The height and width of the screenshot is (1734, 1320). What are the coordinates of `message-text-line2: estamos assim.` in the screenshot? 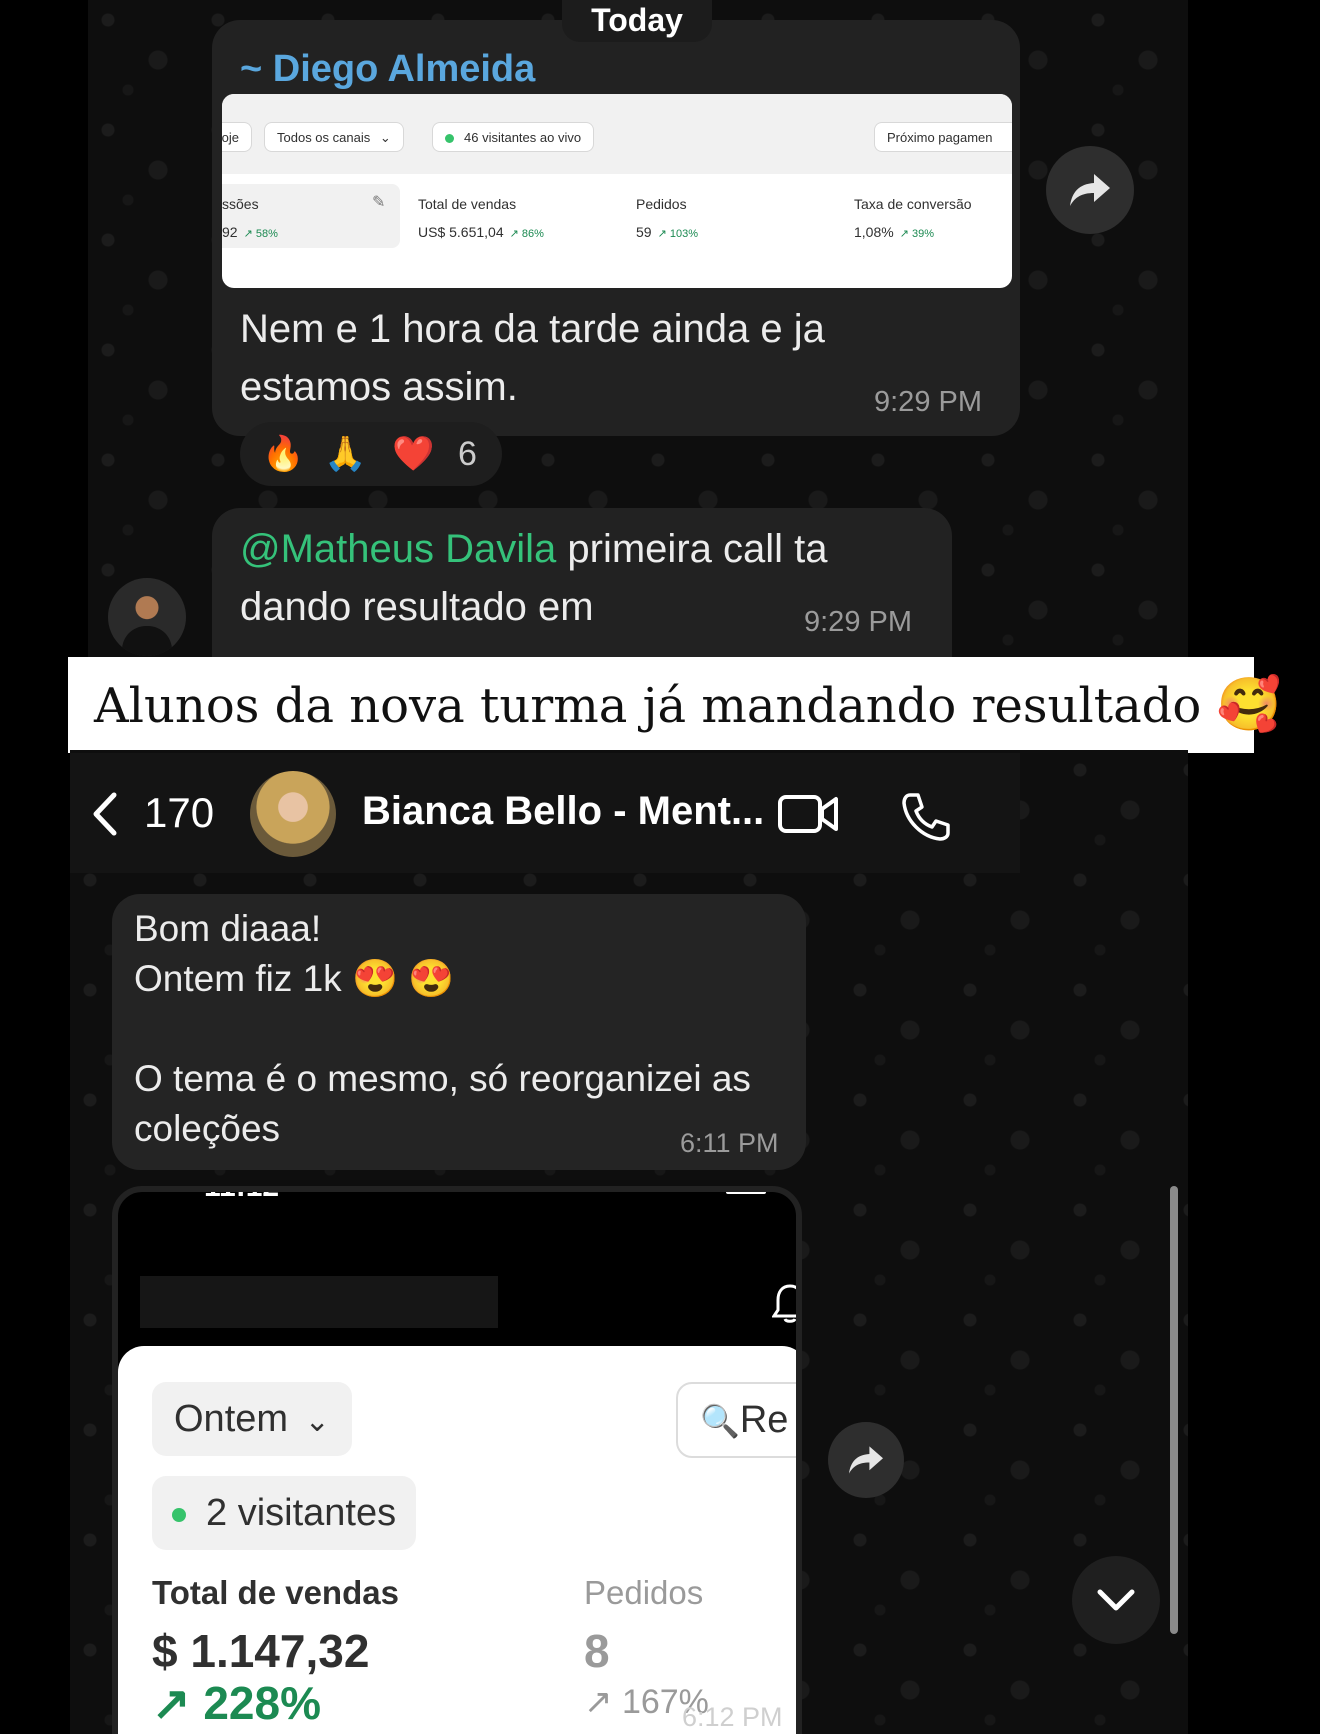 It's located at (379, 387).